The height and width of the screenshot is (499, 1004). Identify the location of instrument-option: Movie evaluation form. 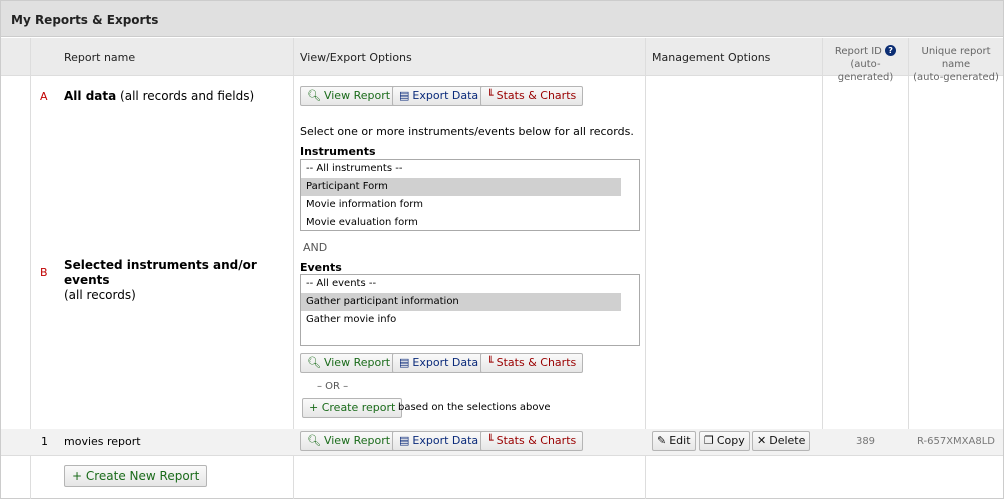
(461, 222).